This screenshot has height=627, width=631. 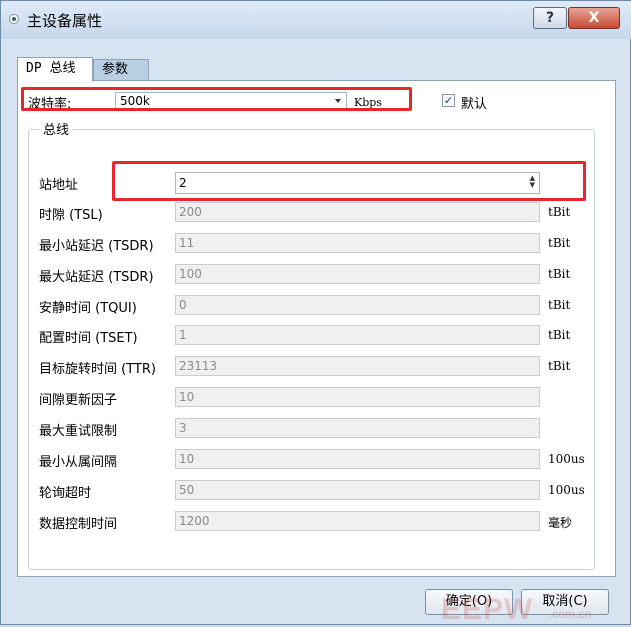 What do you see at coordinates (78, 462) in the screenshot?
I see `param-label: 最小从属间隔` at bounding box center [78, 462].